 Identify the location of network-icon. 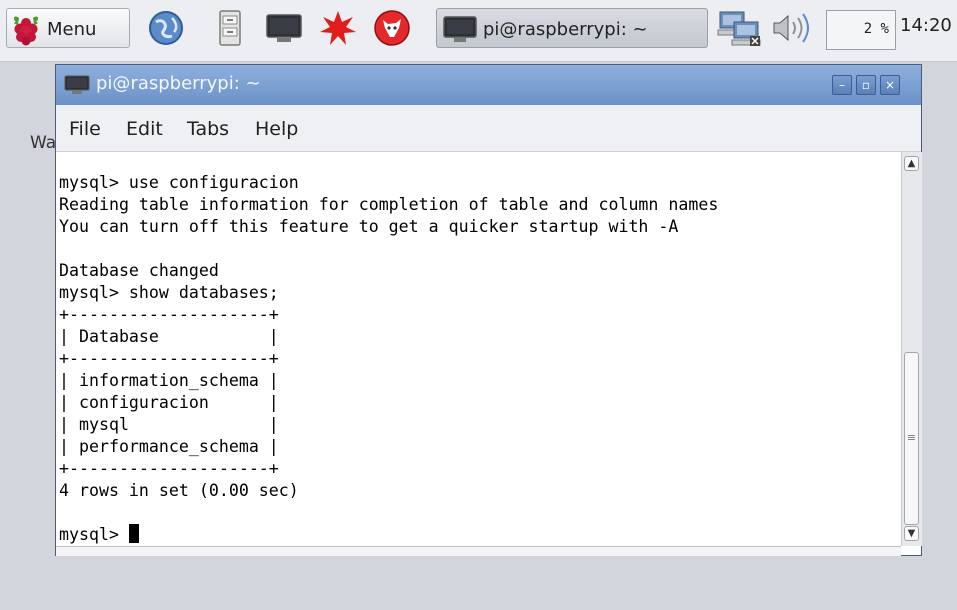
(740, 31).